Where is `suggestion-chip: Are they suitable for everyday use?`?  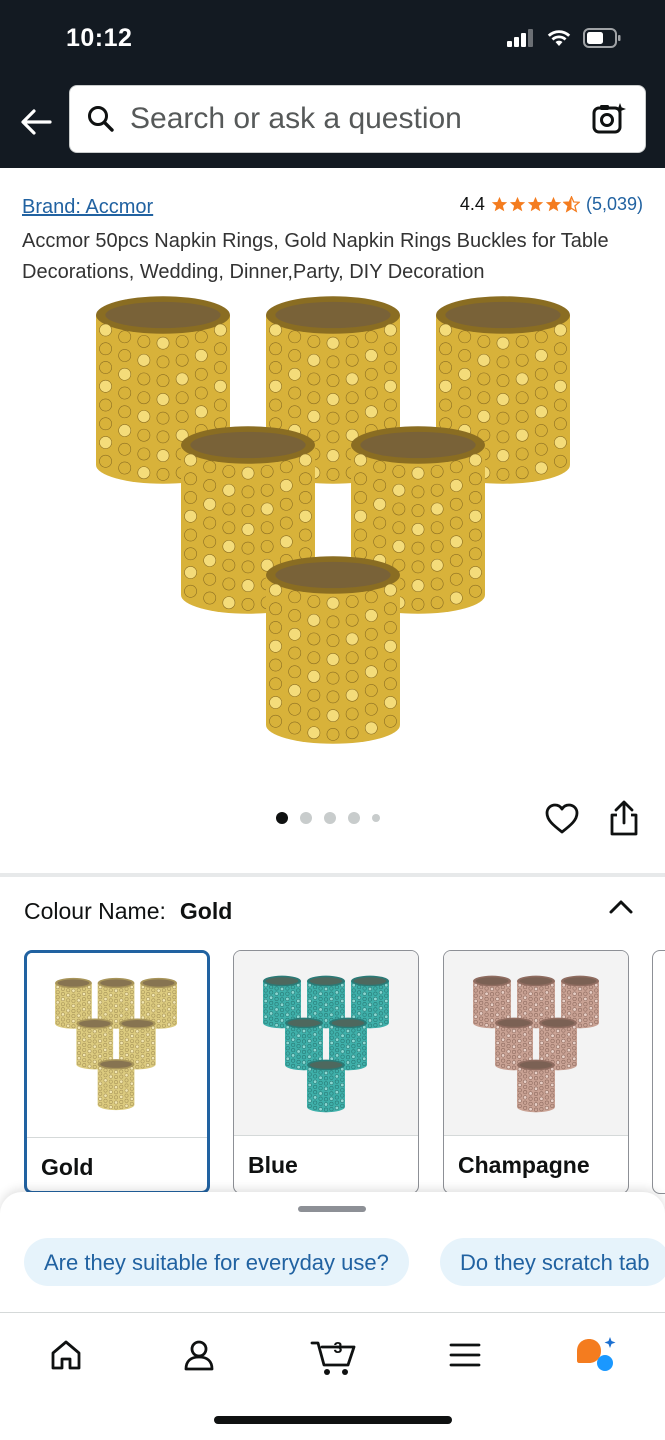 suggestion-chip: Are they suitable for everyday use? is located at coordinates (216, 1262).